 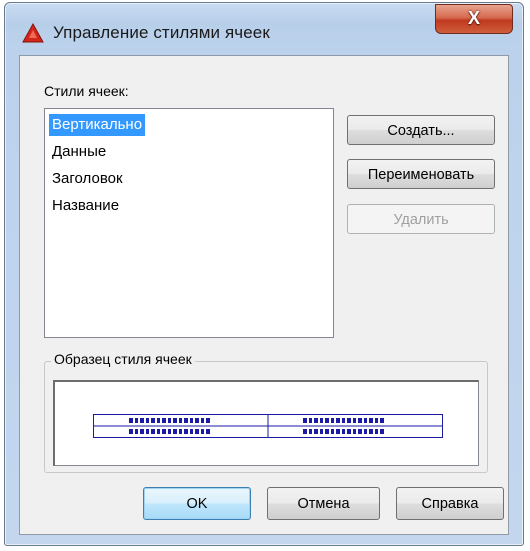 I want to click on title-bar: Управление стилями ячеек X, so click(x=264, y=29).